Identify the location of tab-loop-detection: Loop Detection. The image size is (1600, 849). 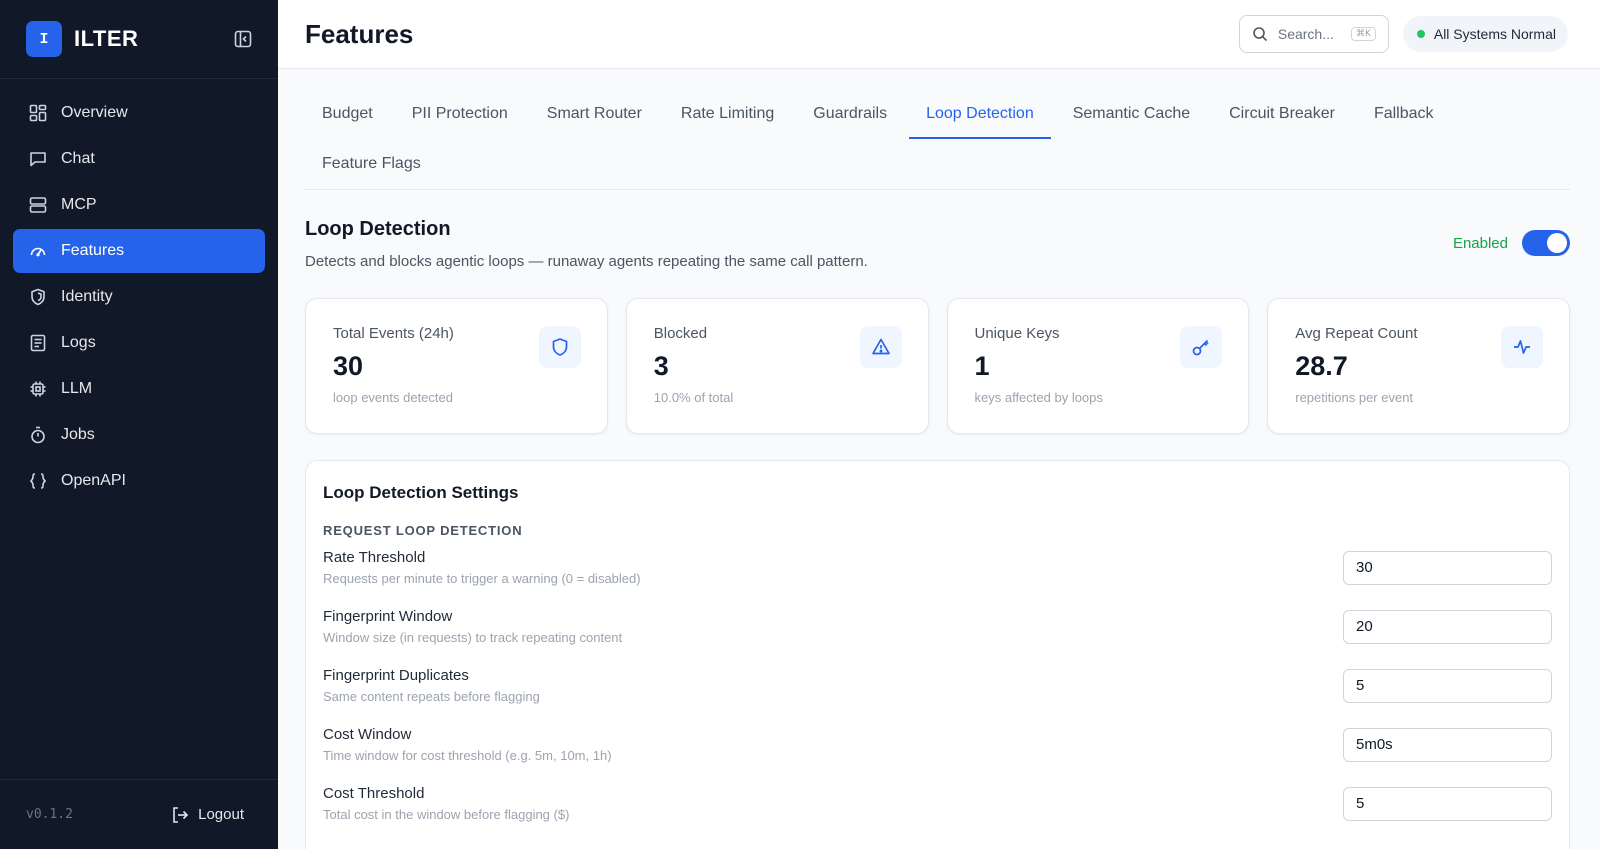
(980, 114).